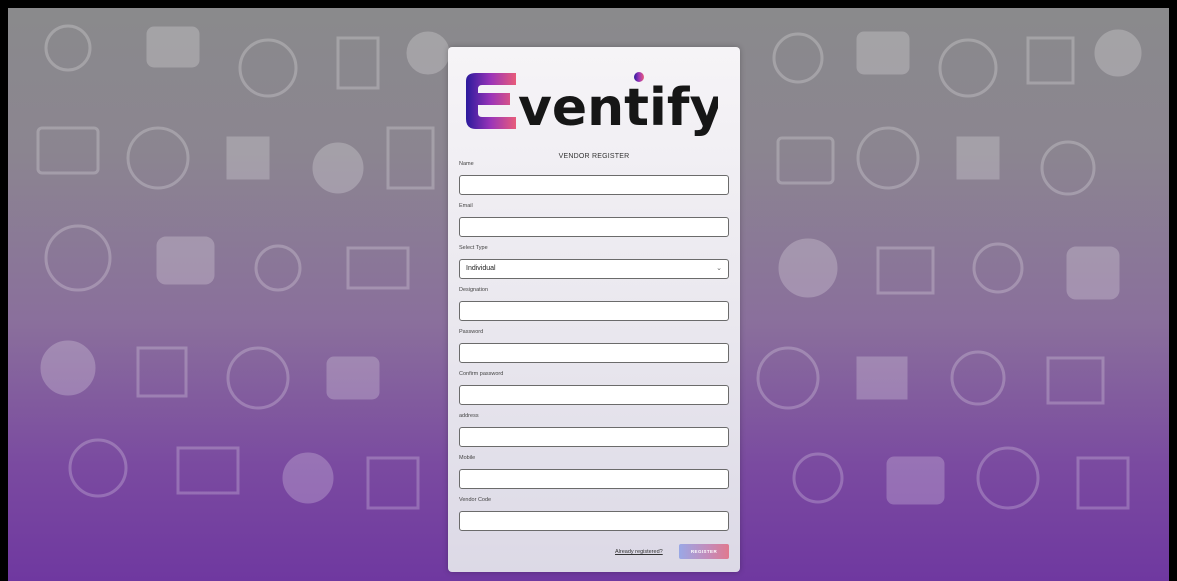 Image resolution: width=1177 pixels, height=581 pixels. What do you see at coordinates (594, 227) in the screenshot?
I see `email-input` at bounding box center [594, 227].